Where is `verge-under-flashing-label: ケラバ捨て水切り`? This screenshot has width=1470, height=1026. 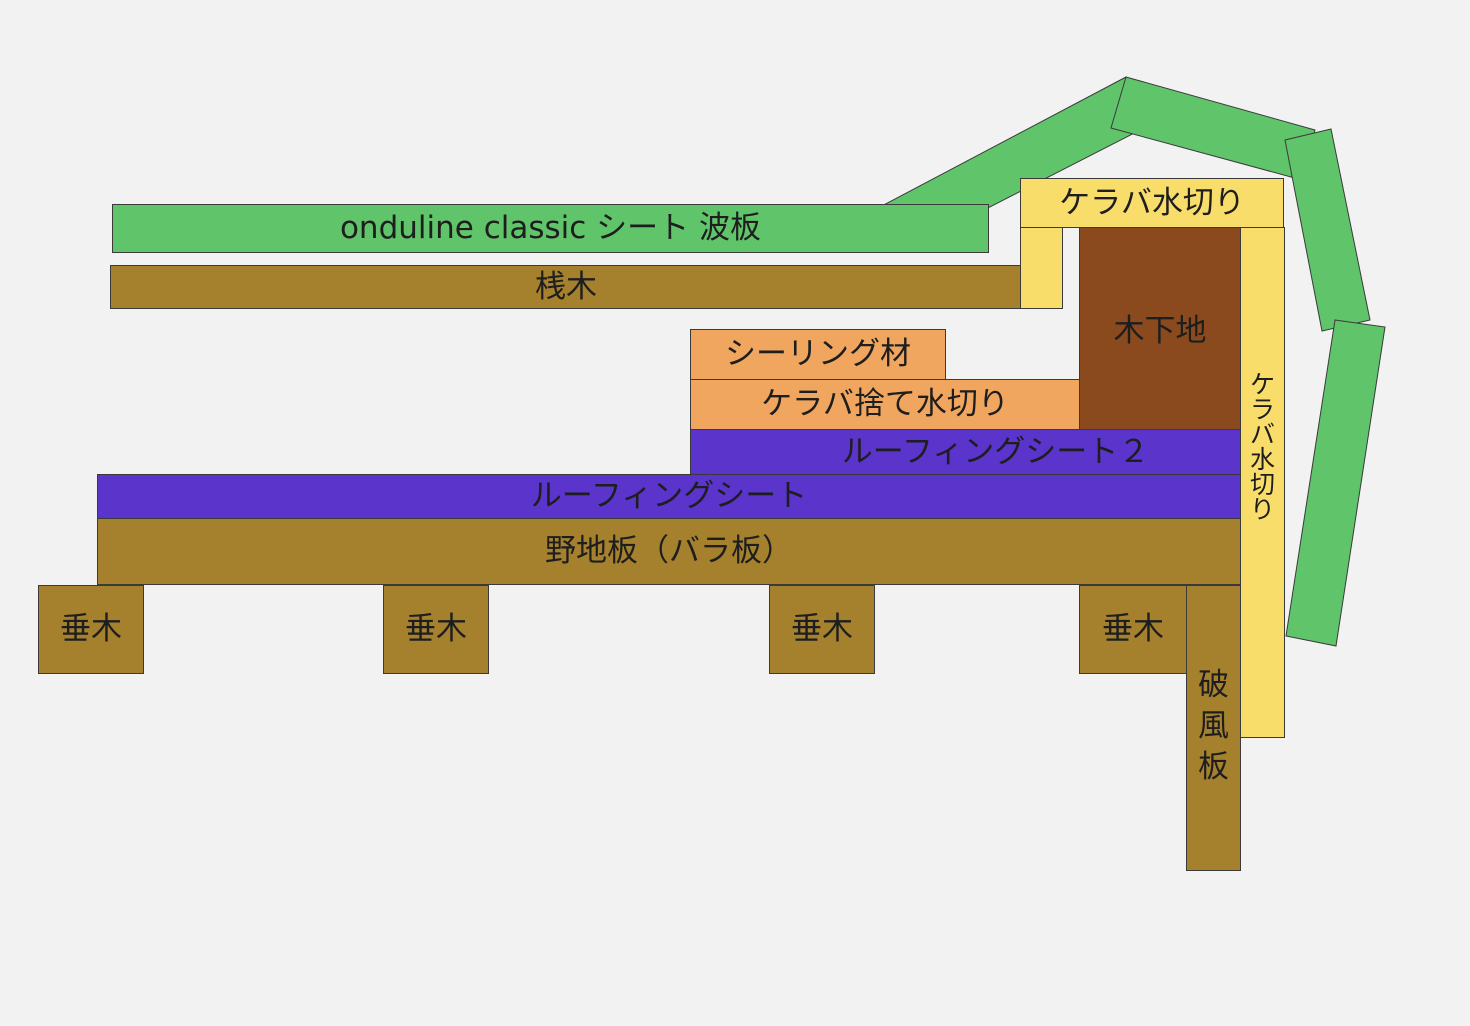 verge-under-flashing-label: ケラバ捨て水切り is located at coordinates (885, 404).